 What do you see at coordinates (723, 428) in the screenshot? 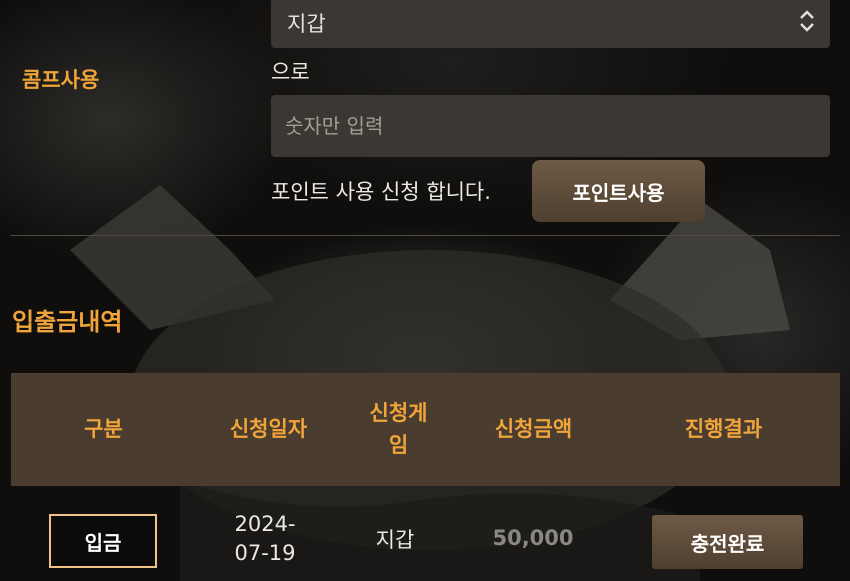
I see `column-header-status: 진행결과` at bounding box center [723, 428].